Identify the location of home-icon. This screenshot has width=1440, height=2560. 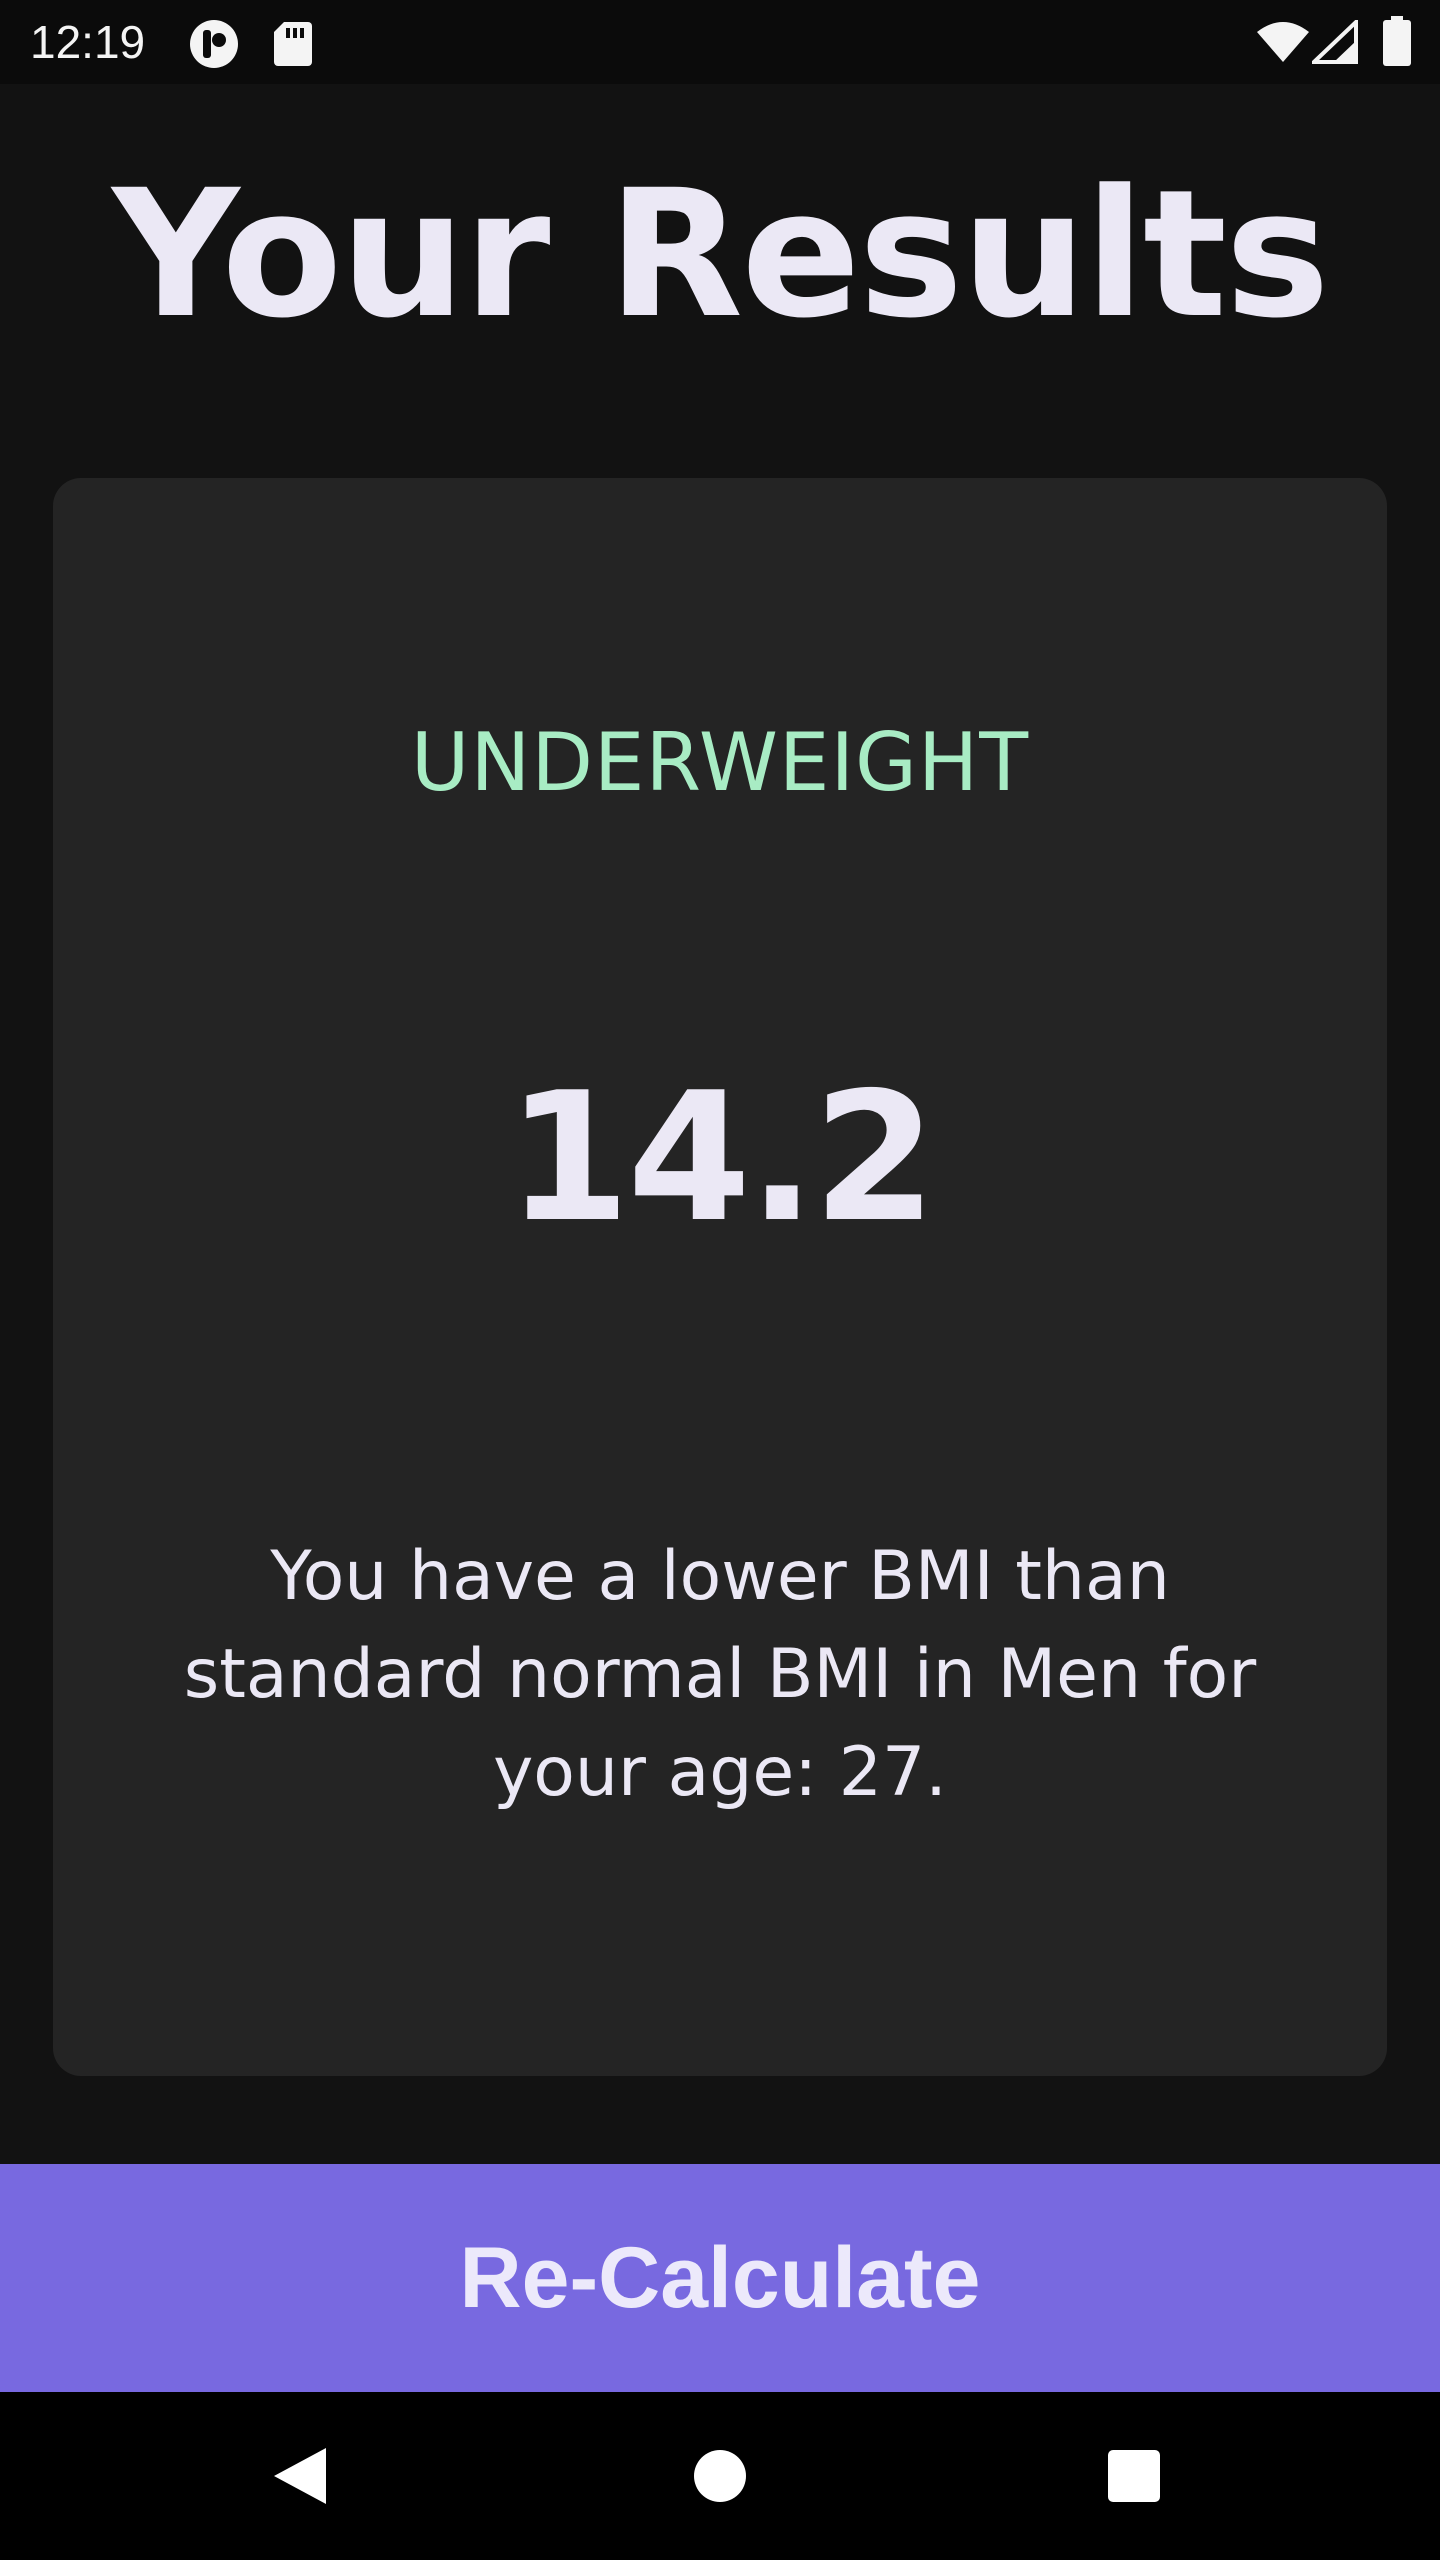
(720, 2476).